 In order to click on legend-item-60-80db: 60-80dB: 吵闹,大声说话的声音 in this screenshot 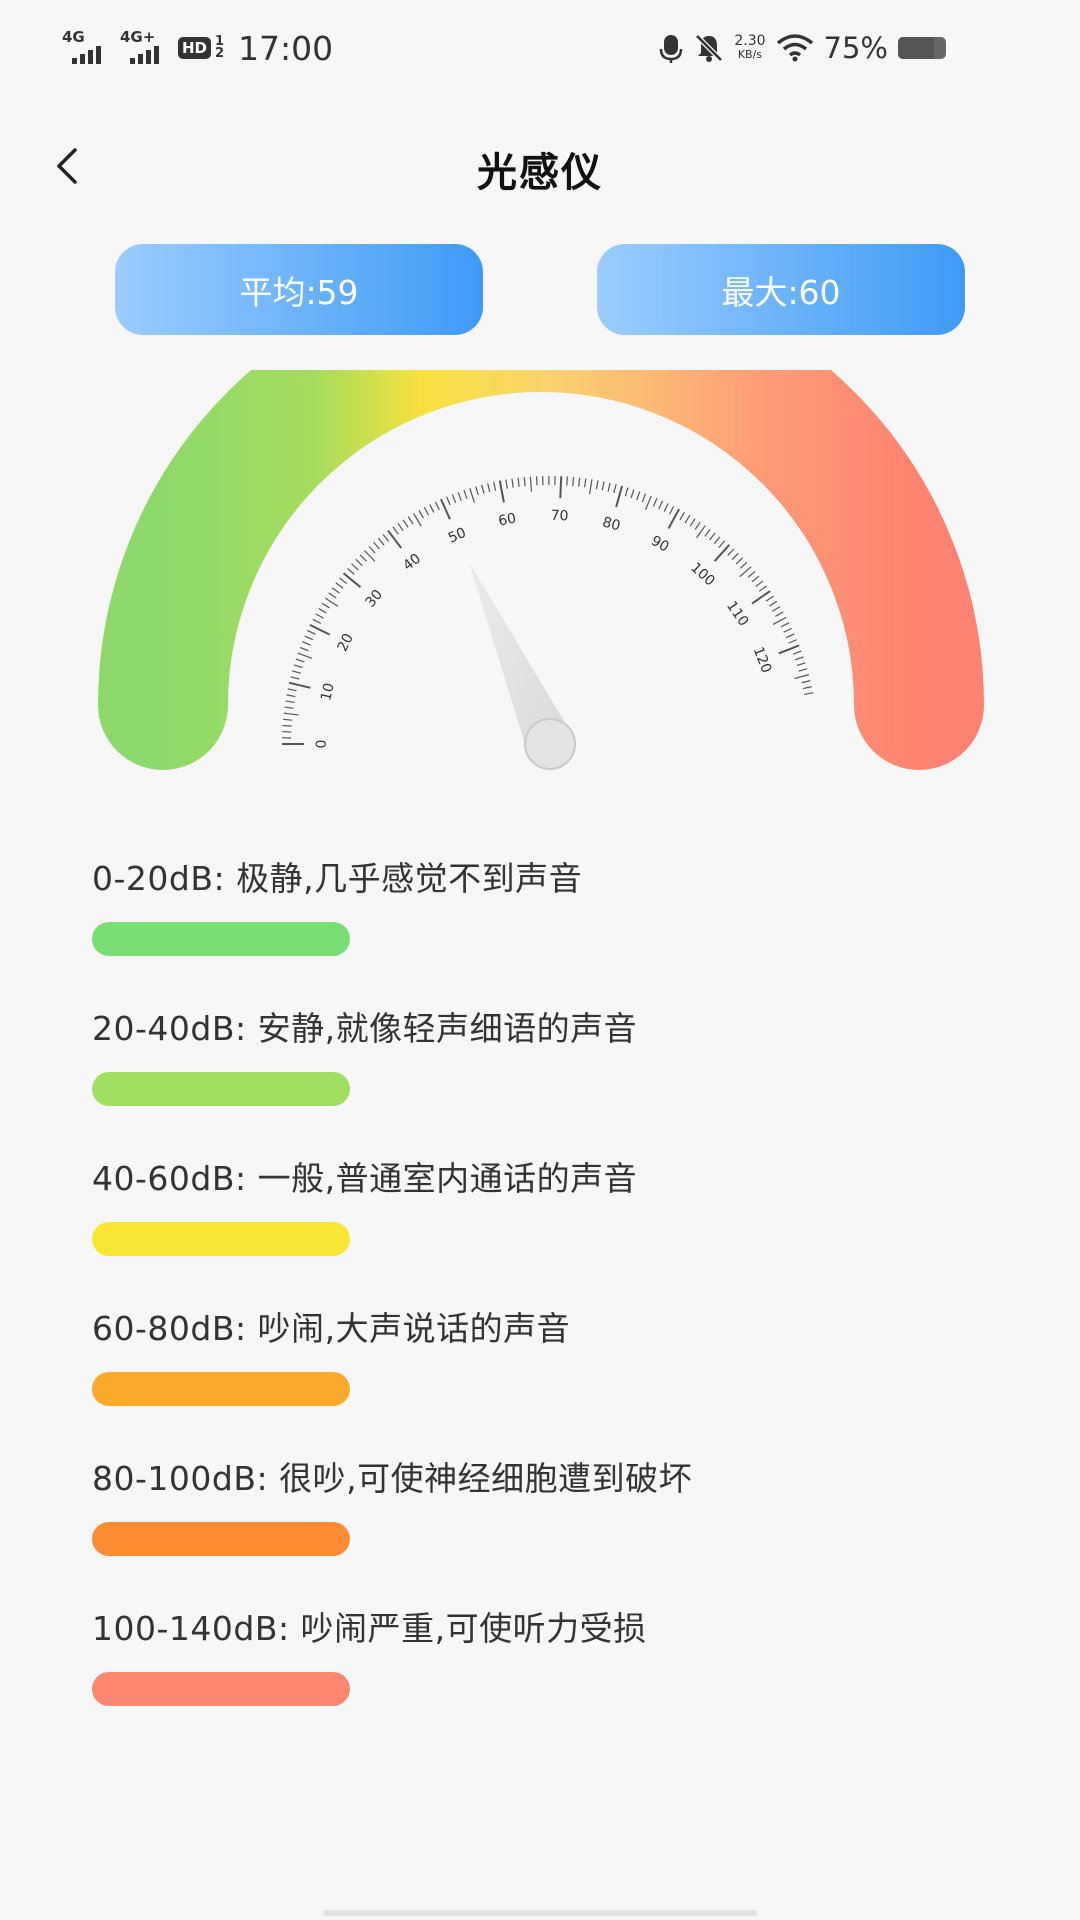, I will do `click(542, 1377)`.